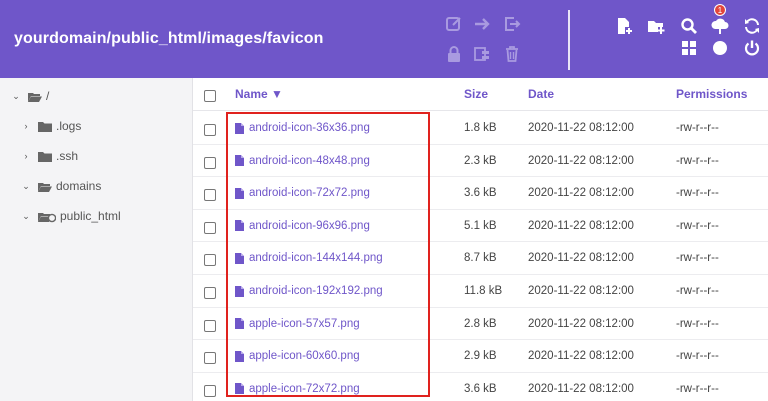 The image size is (768, 401). Describe the element at coordinates (720, 48) in the screenshot. I see `globe-icon` at that location.